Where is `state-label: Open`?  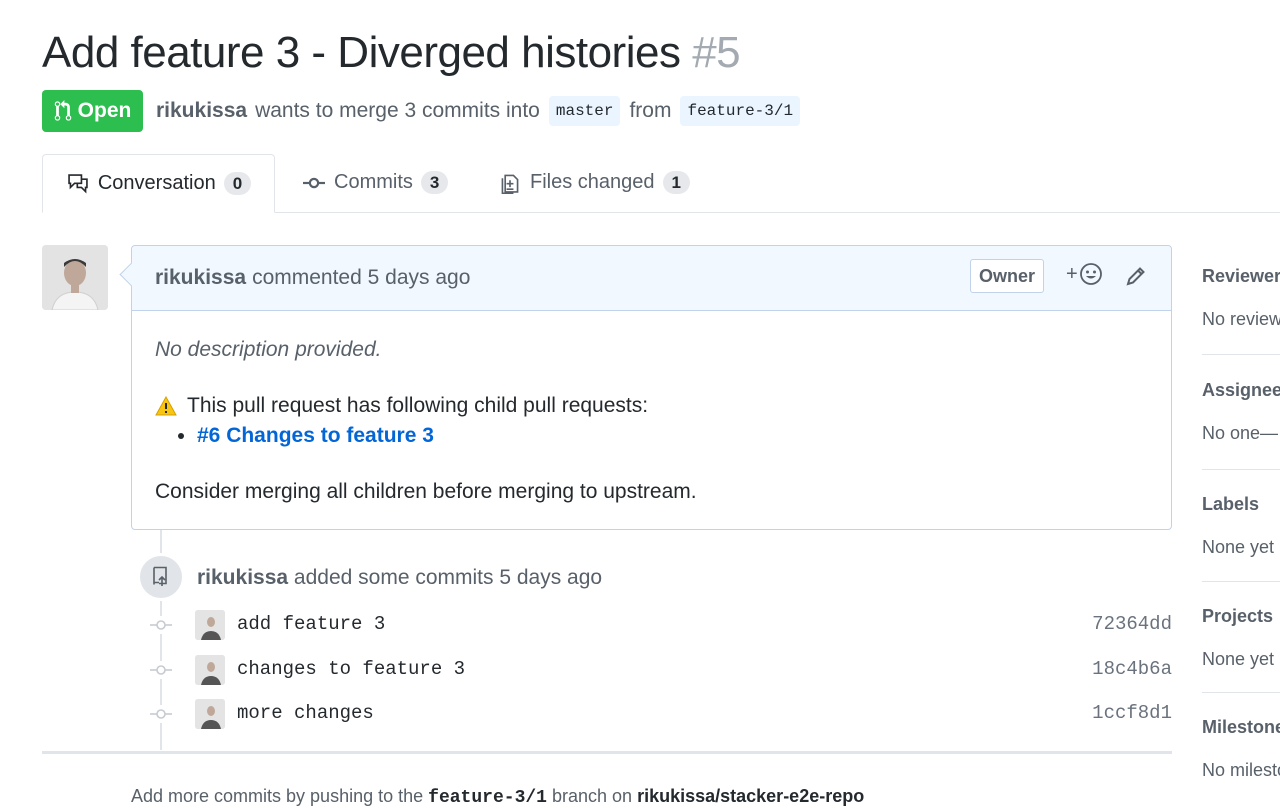 state-label: Open is located at coordinates (104, 110).